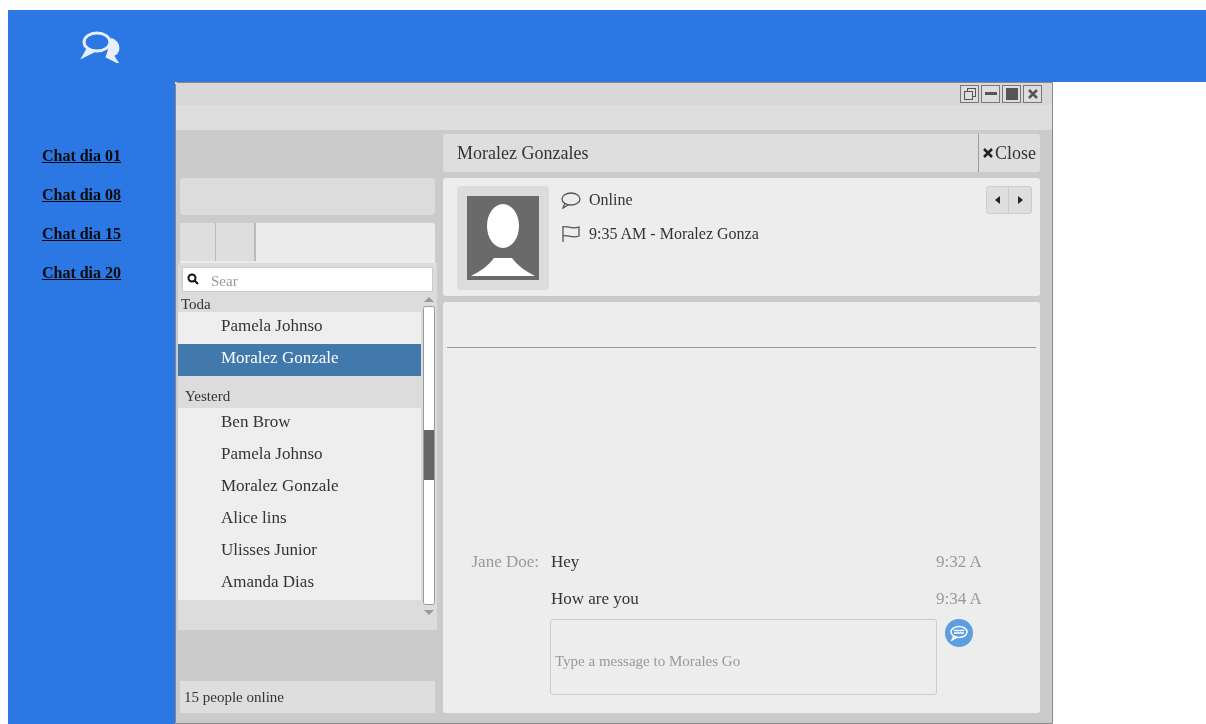  Describe the element at coordinates (566, 561) in the screenshot. I see `message-text: Hey` at that location.